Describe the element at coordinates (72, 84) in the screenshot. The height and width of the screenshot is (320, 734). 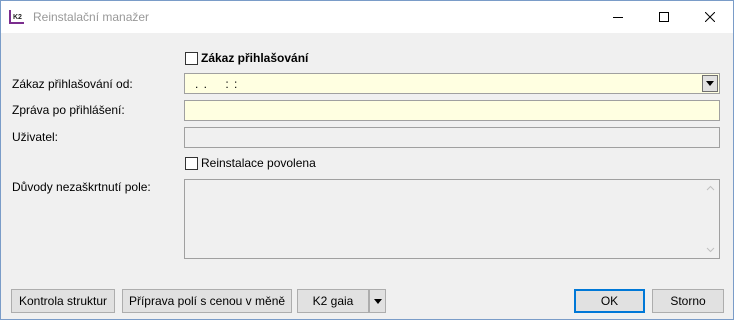
I see `ban-from-label: Zákaz přihlašování od:` at that location.